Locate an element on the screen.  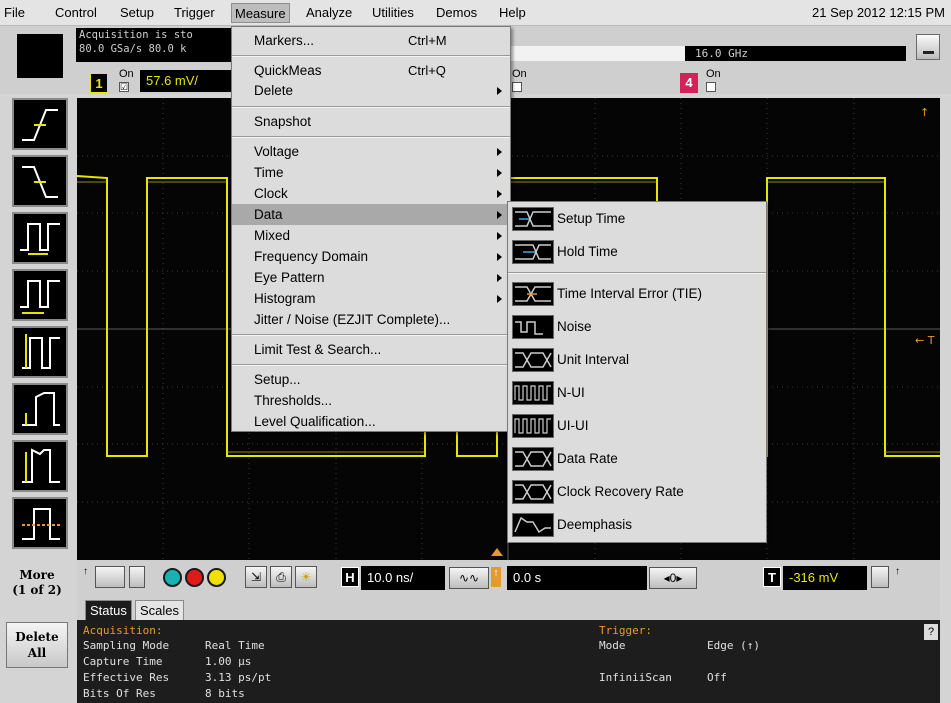
menu-item-voltage: Voltage is located at coordinates (371, 151).